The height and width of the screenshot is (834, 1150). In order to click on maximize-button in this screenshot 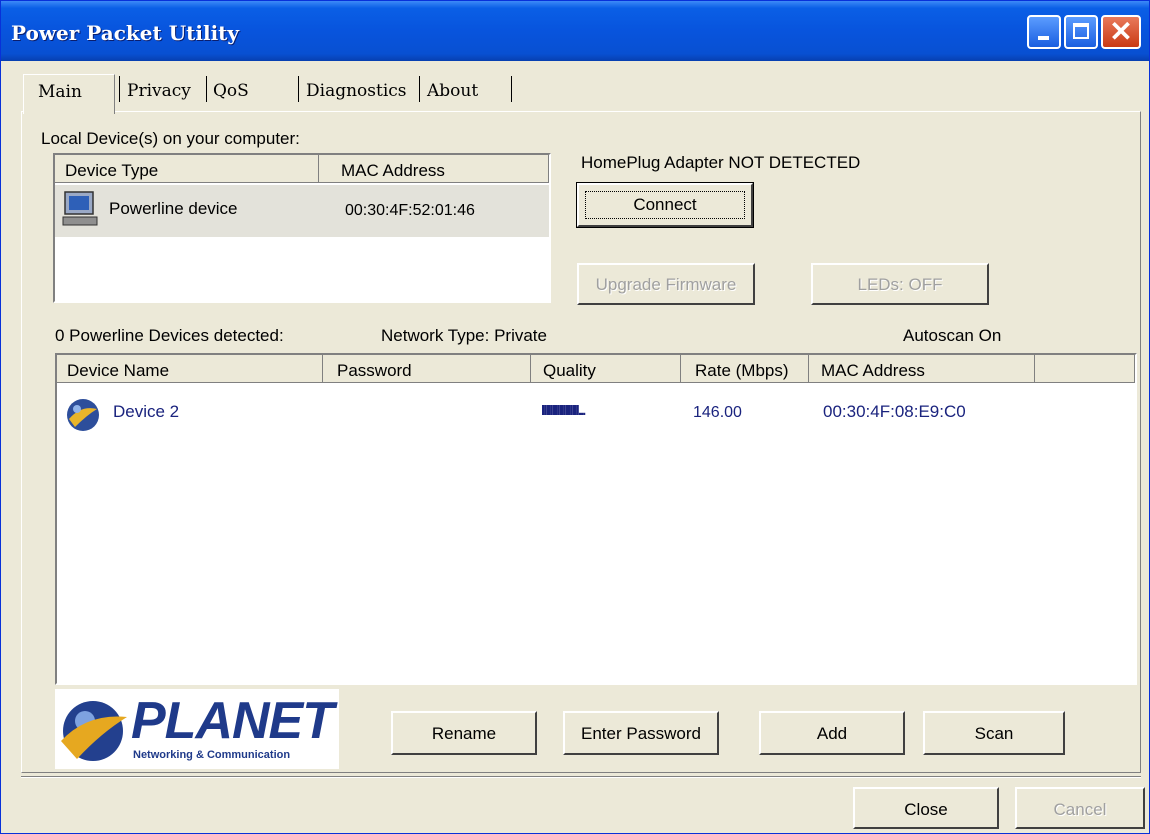, I will do `click(1081, 32)`.